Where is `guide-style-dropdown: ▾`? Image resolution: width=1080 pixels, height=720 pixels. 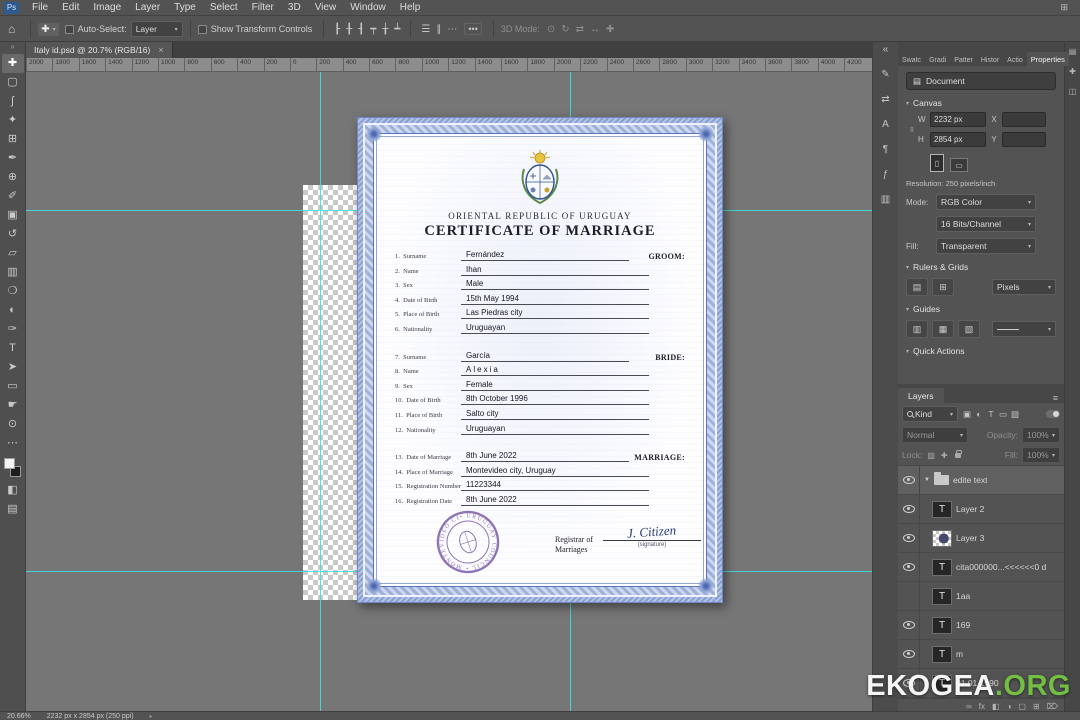
guide-style-dropdown: ▾ is located at coordinates (1024, 329).